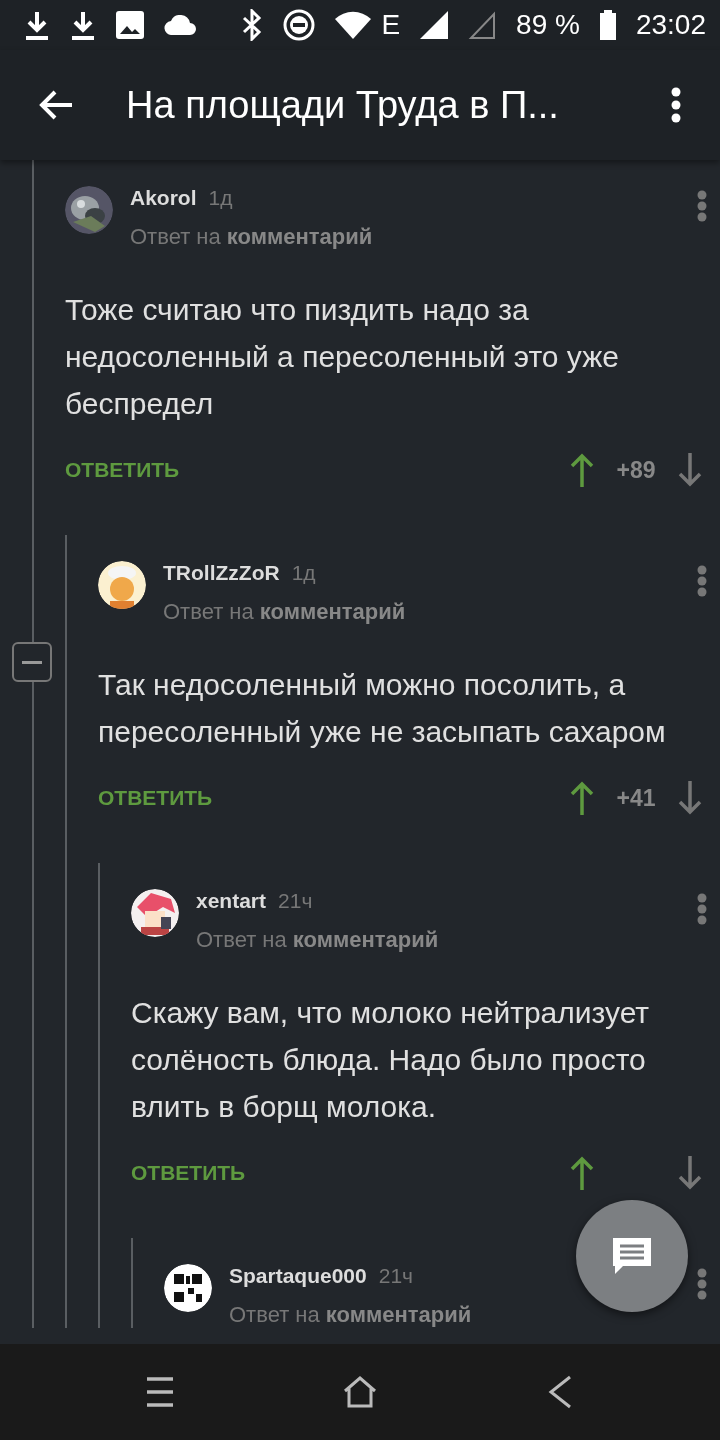  Describe the element at coordinates (252, 25) in the screenshot. I see `bluetooth-icon` at that location.